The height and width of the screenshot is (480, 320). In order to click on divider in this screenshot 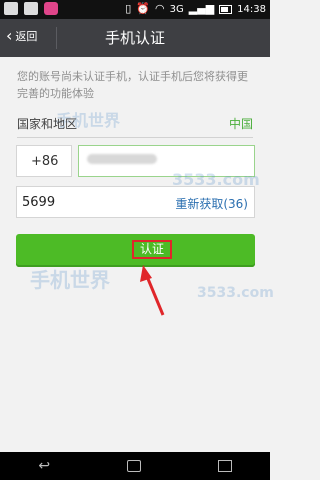, I will do `click(135, 137)`.